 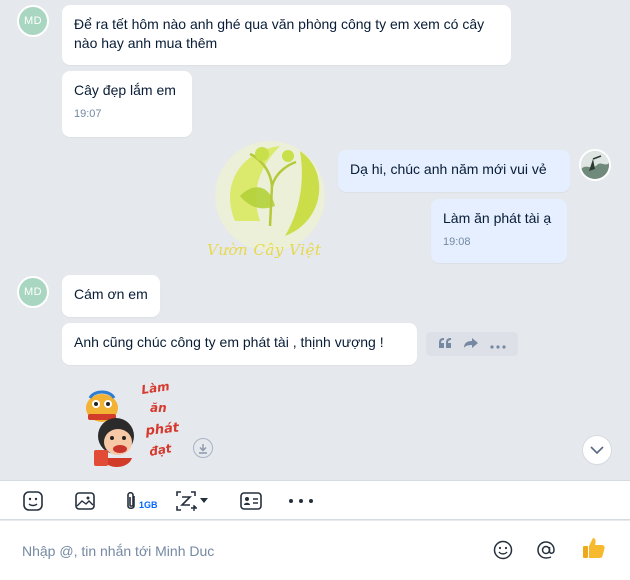 I want to click on screenshot-button, so click(x=191, y=501).